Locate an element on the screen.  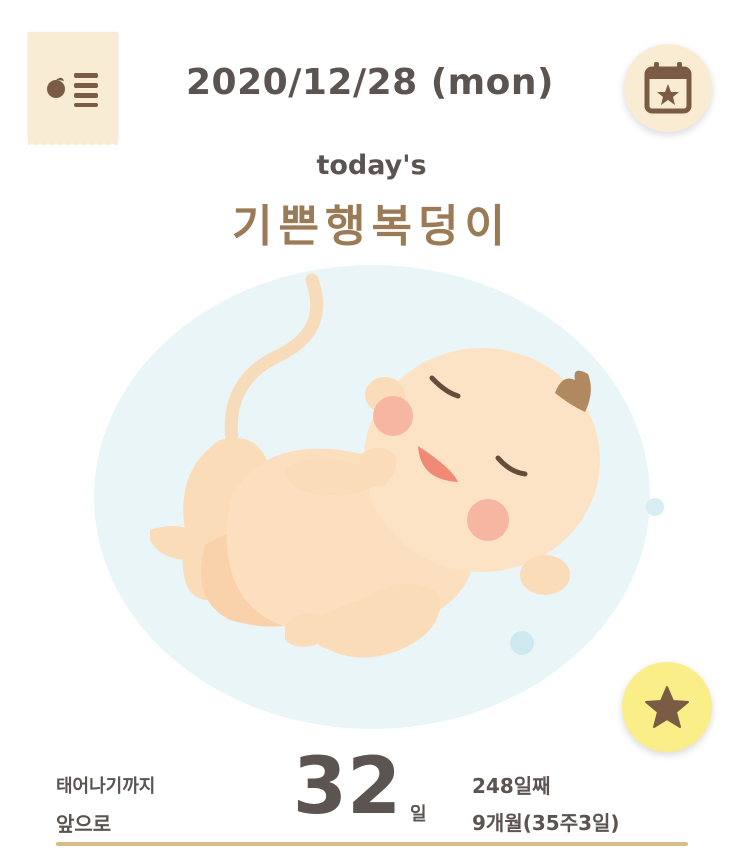
days-left-unit: 일 is located at coordinates (418, 814).